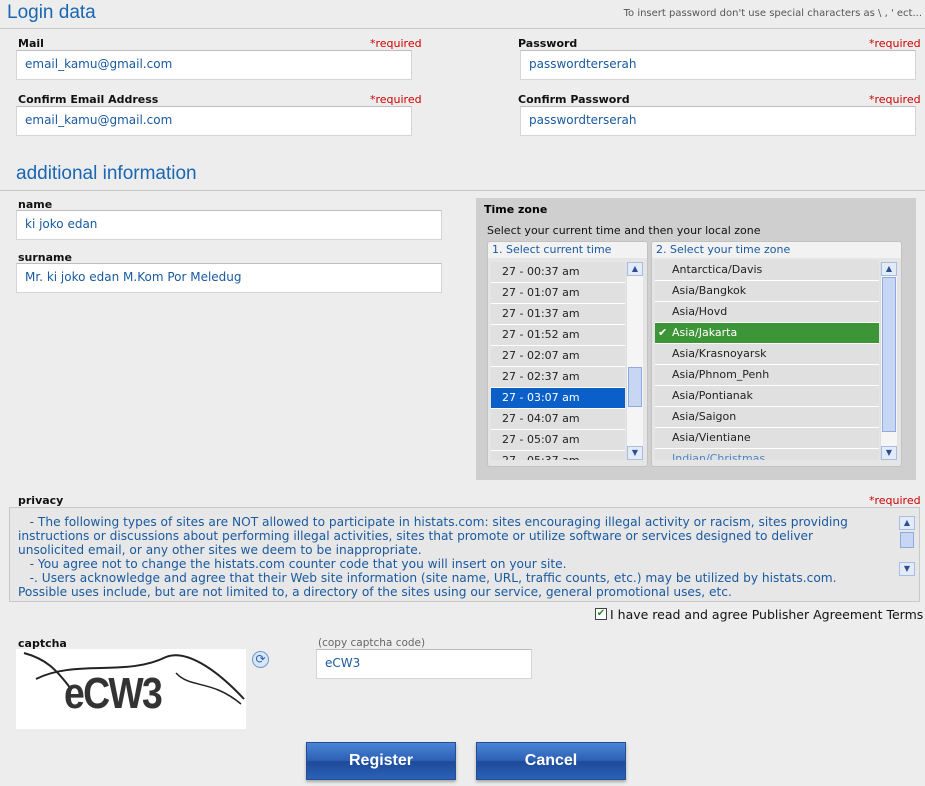 Image resolution: width=925 pixels, height=786 pixels. What do you see at coordinates (718, 65) in the screenshot?
I see `password-input: passwordterserah` at bounding box center [718, 65].